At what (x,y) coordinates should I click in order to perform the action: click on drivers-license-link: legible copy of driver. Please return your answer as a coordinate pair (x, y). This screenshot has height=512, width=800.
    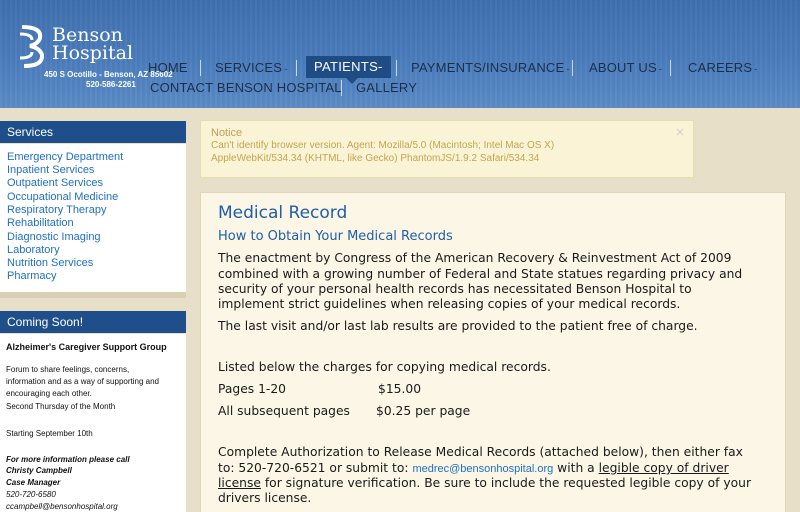
    Looking at the image, I should click on (664, 468).